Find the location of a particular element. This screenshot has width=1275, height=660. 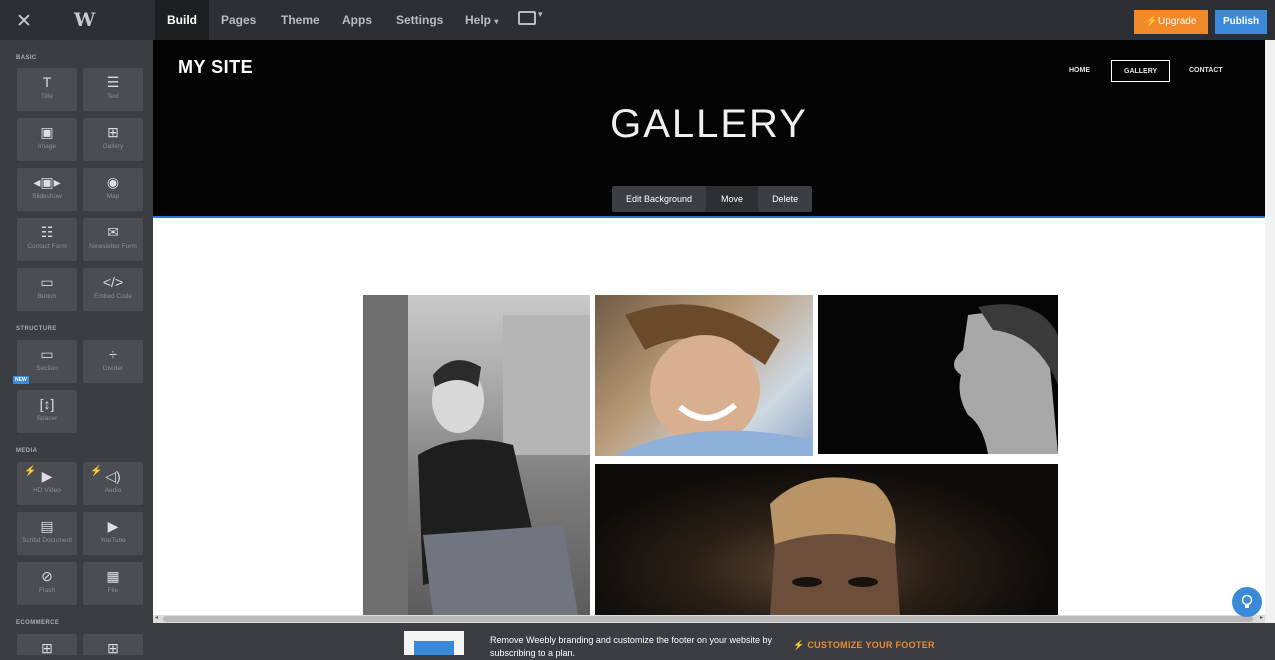

tile-slideshow: ◂▣▸ Slideshow is located at coordinates (47, 189).